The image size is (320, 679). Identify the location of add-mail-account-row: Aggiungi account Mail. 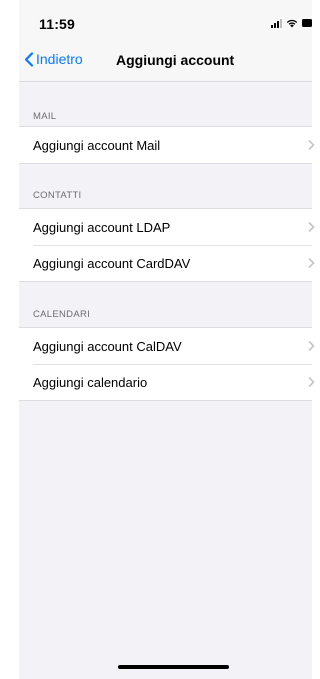
(167, 145).